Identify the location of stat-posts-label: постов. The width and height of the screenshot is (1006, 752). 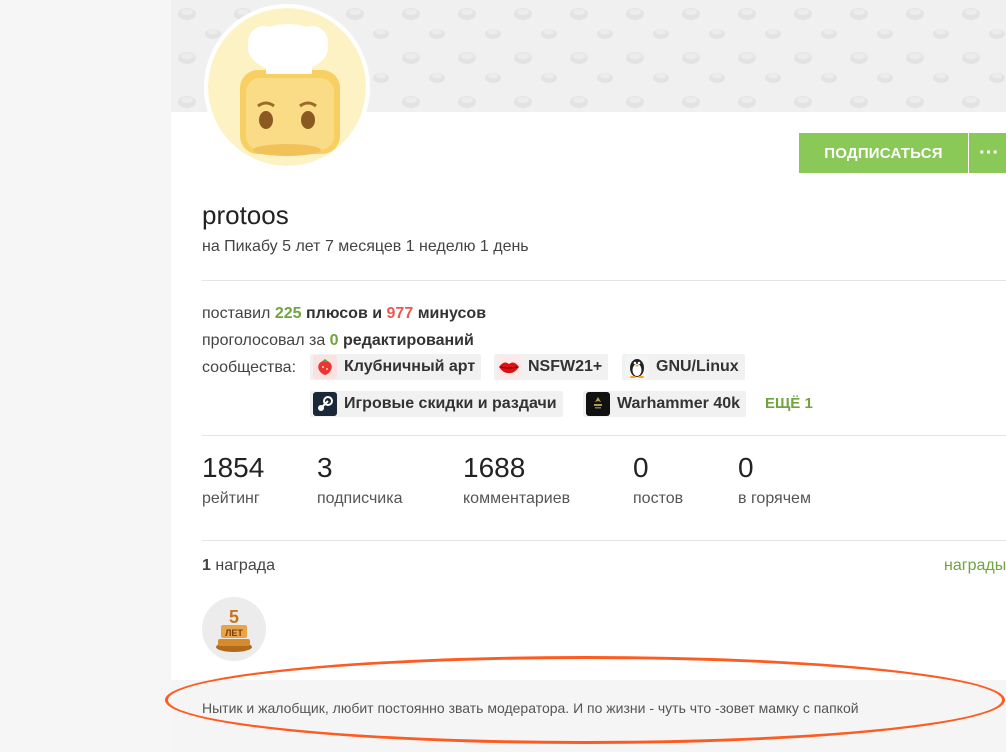
(658, 499).